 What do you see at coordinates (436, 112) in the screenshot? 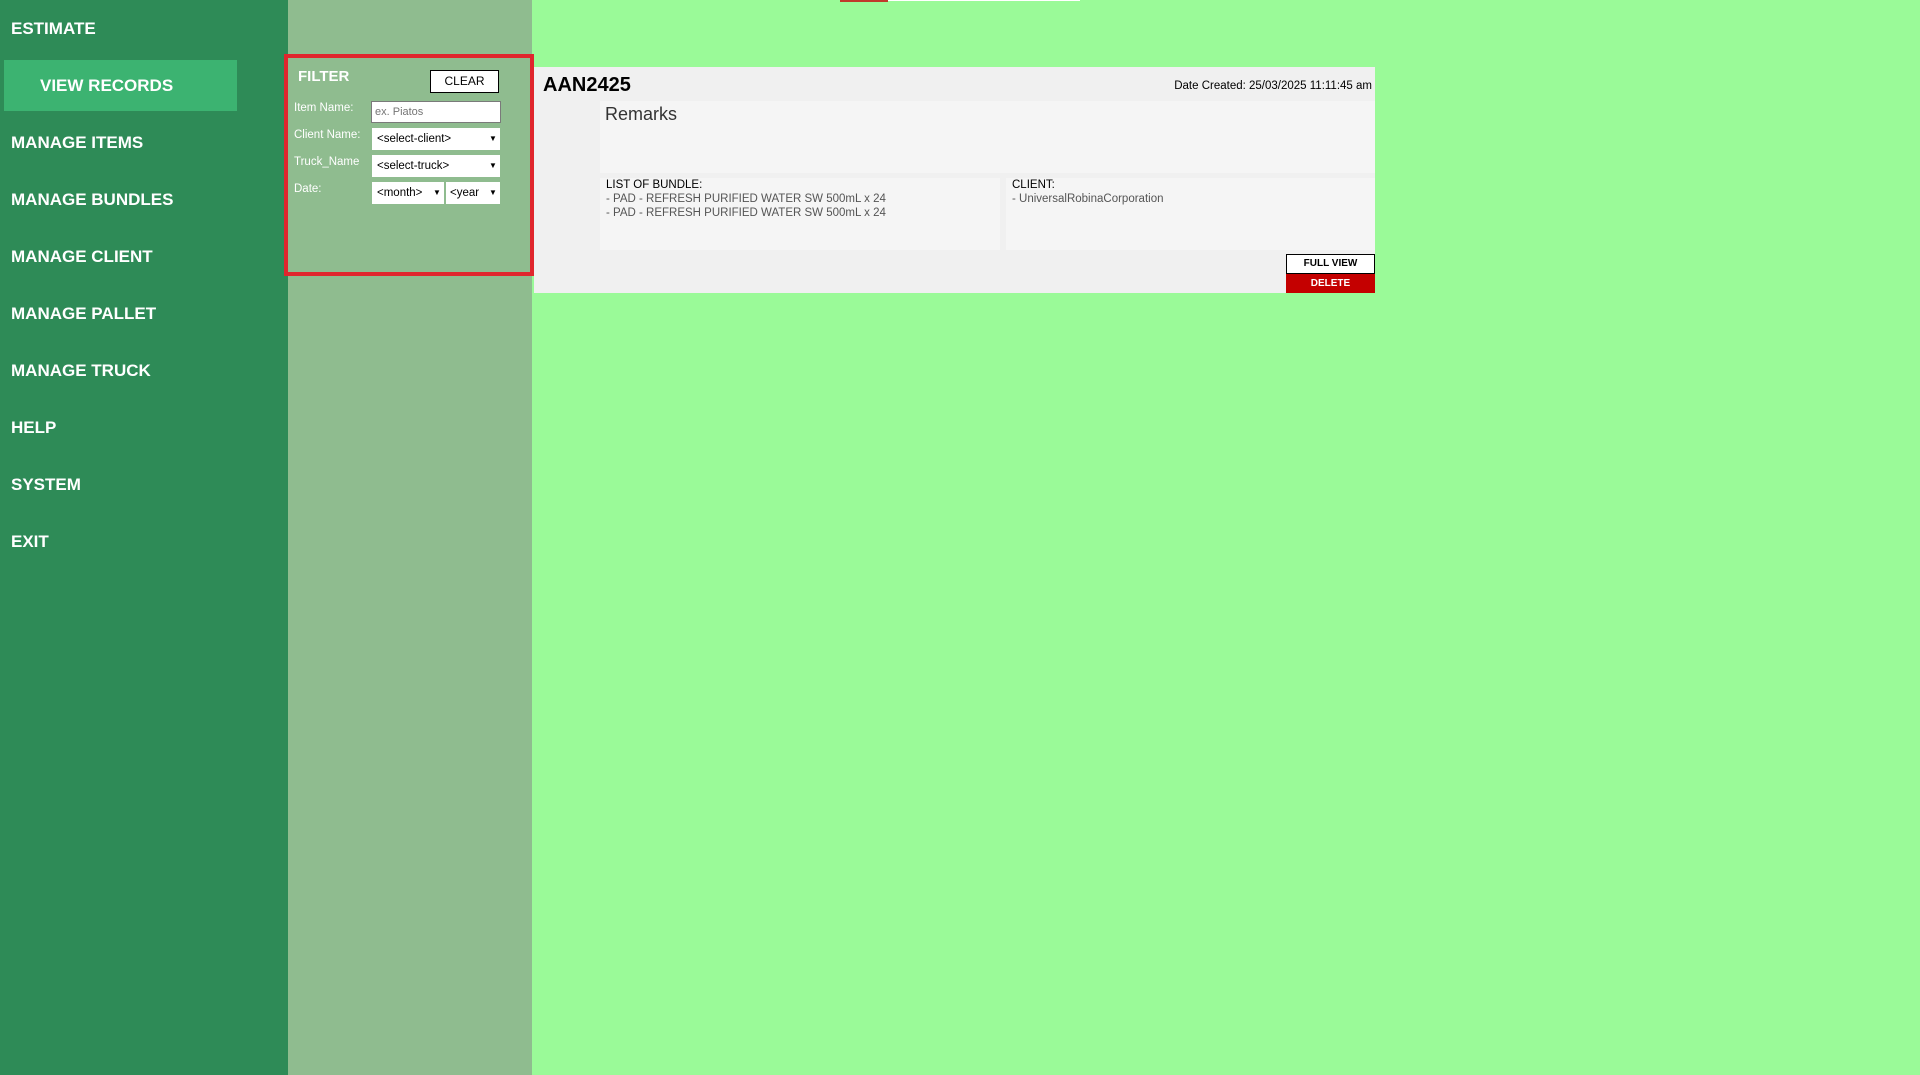
I see `item-name-input` at bounding box center [436, 112].